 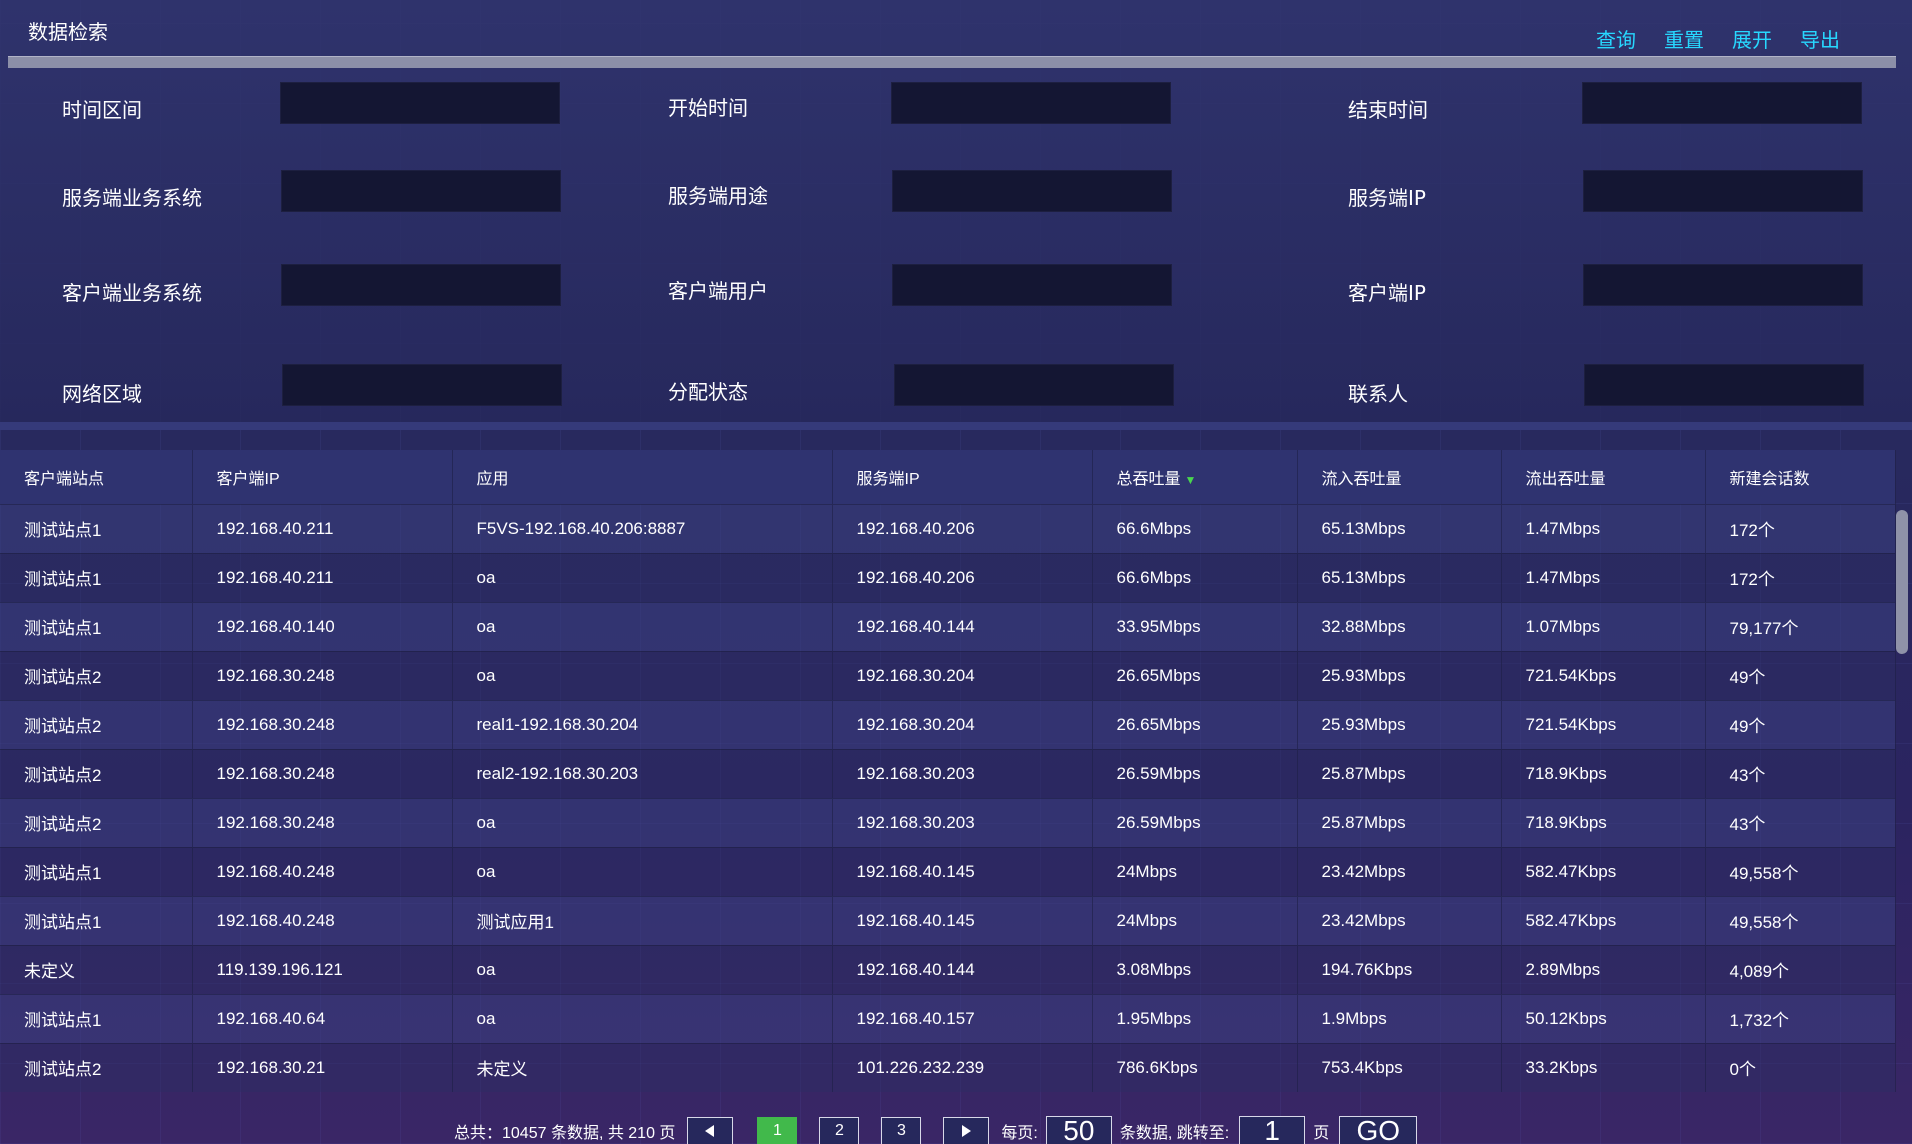 I want to click on page-button-1: 1, so click(x=777, y=1130).